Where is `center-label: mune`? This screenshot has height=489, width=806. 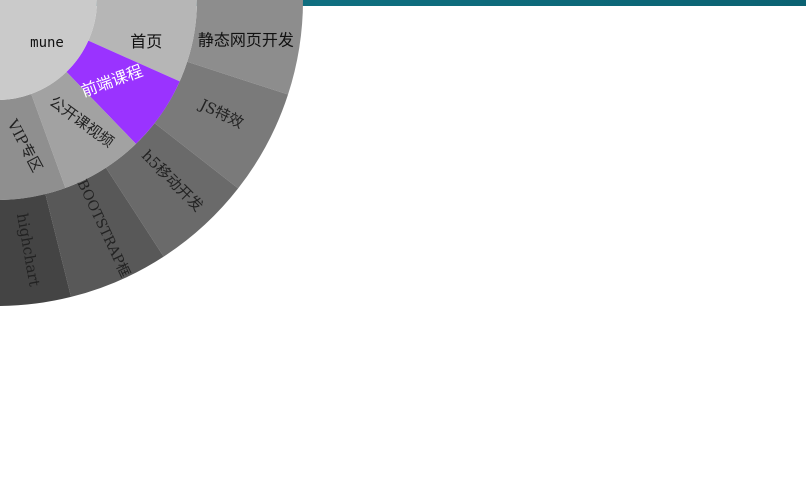
center-label: mune is located at coordinates (47, 43).